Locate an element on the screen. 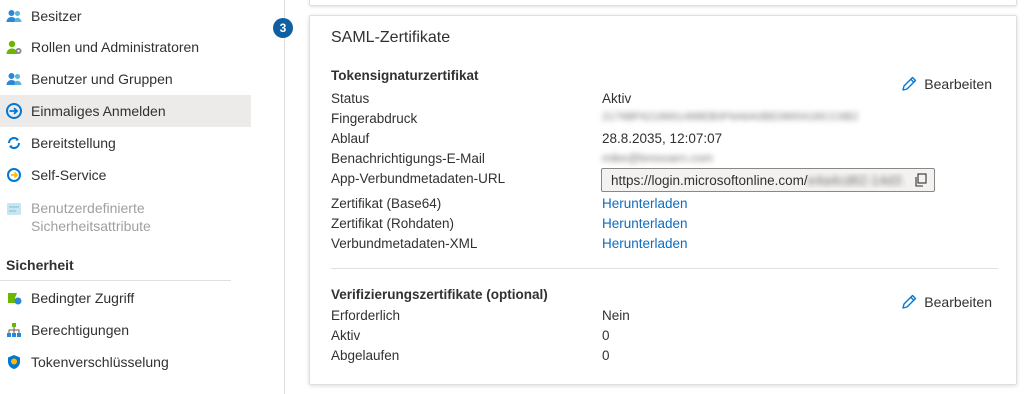  sidebar-item-label: Berechtigungen is located at coordinates (80, 330).